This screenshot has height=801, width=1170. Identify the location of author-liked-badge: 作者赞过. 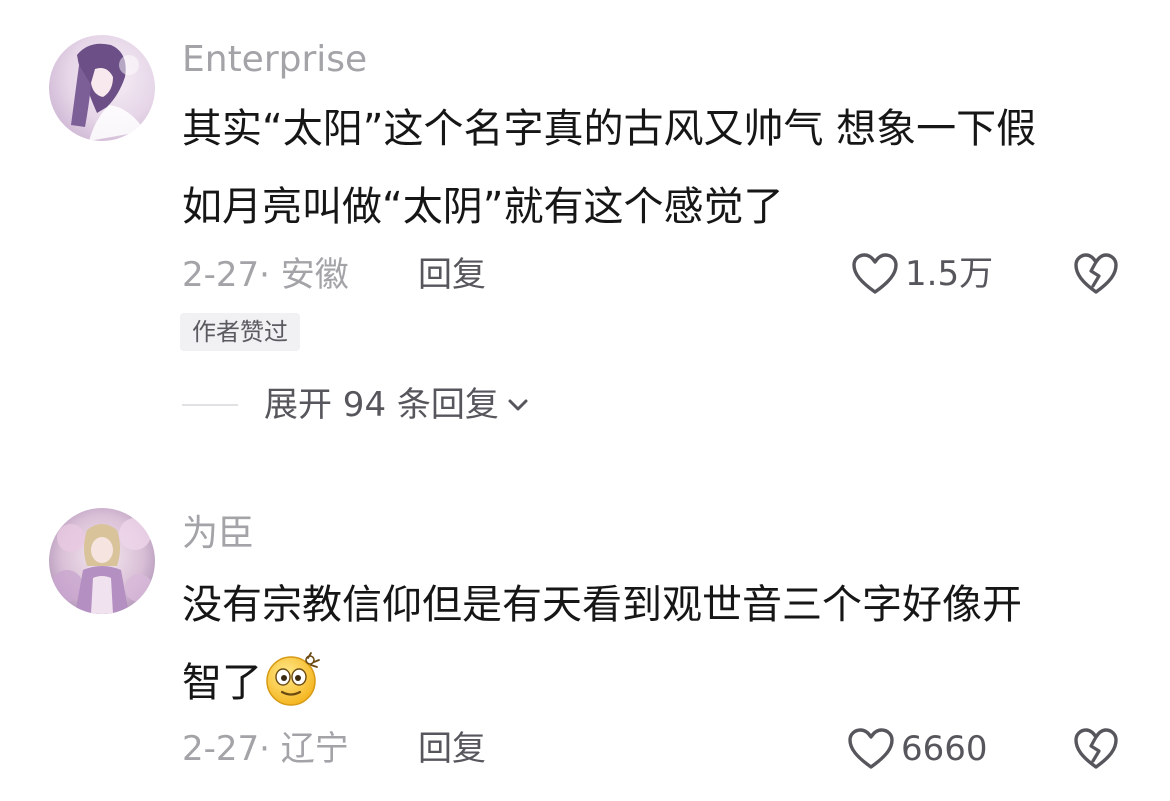
(240, 332).